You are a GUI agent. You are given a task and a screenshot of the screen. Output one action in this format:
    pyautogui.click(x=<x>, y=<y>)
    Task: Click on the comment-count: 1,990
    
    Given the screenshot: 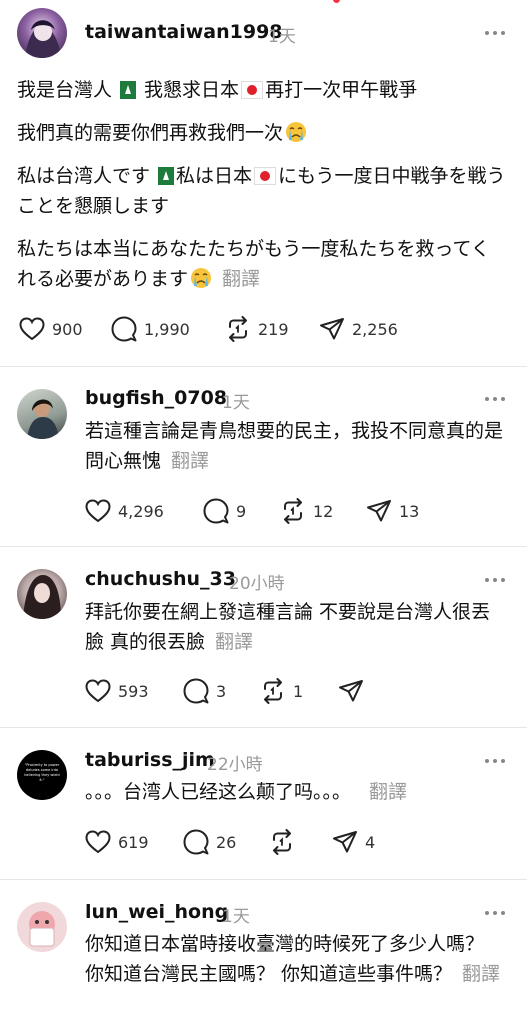 What is the action you would take?
    pyautogui.click(x=167, y=329)
    